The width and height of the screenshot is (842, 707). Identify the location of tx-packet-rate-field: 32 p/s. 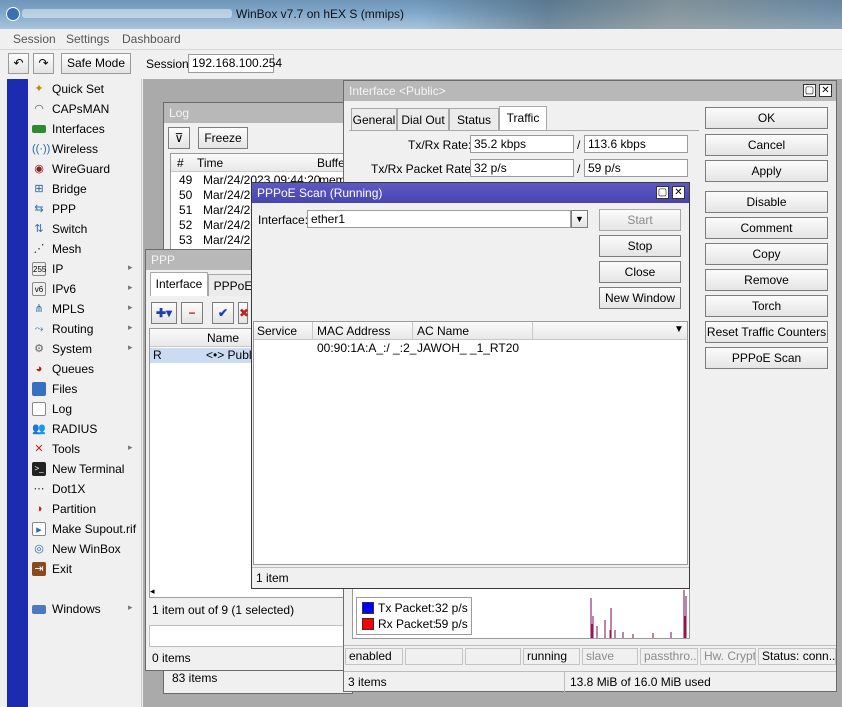
(522, 168).